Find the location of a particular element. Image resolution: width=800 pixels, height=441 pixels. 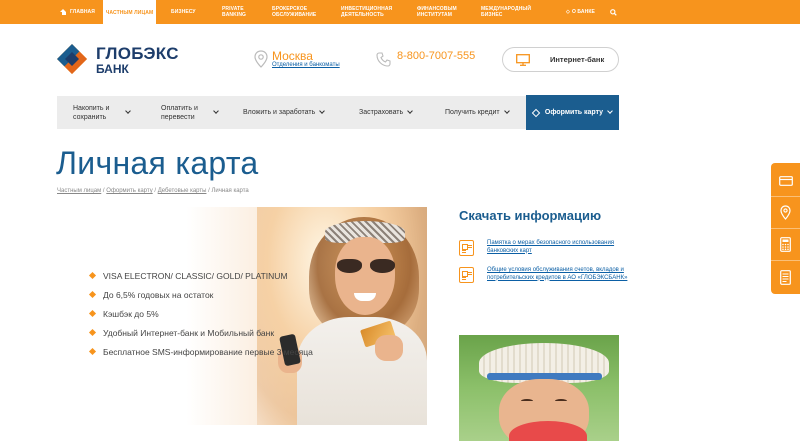

side-tool-location is located at coordinates (785, 213).